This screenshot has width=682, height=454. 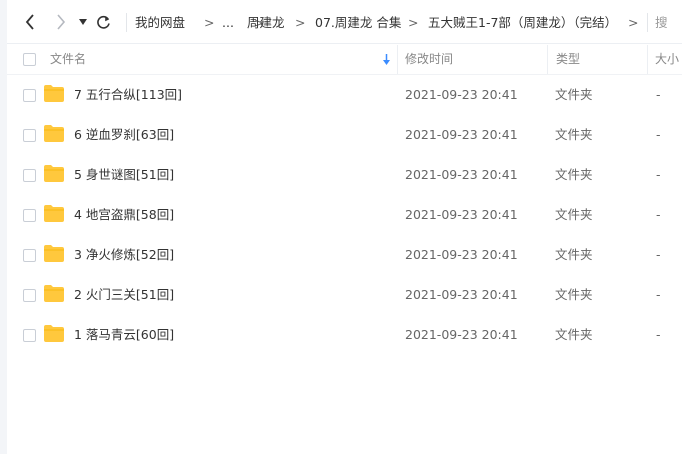 I want to click on file-row: 4 地宫盗鼎[58回] 2021-09-23 20:41 文件夹 -, so click(x=344, y=215).